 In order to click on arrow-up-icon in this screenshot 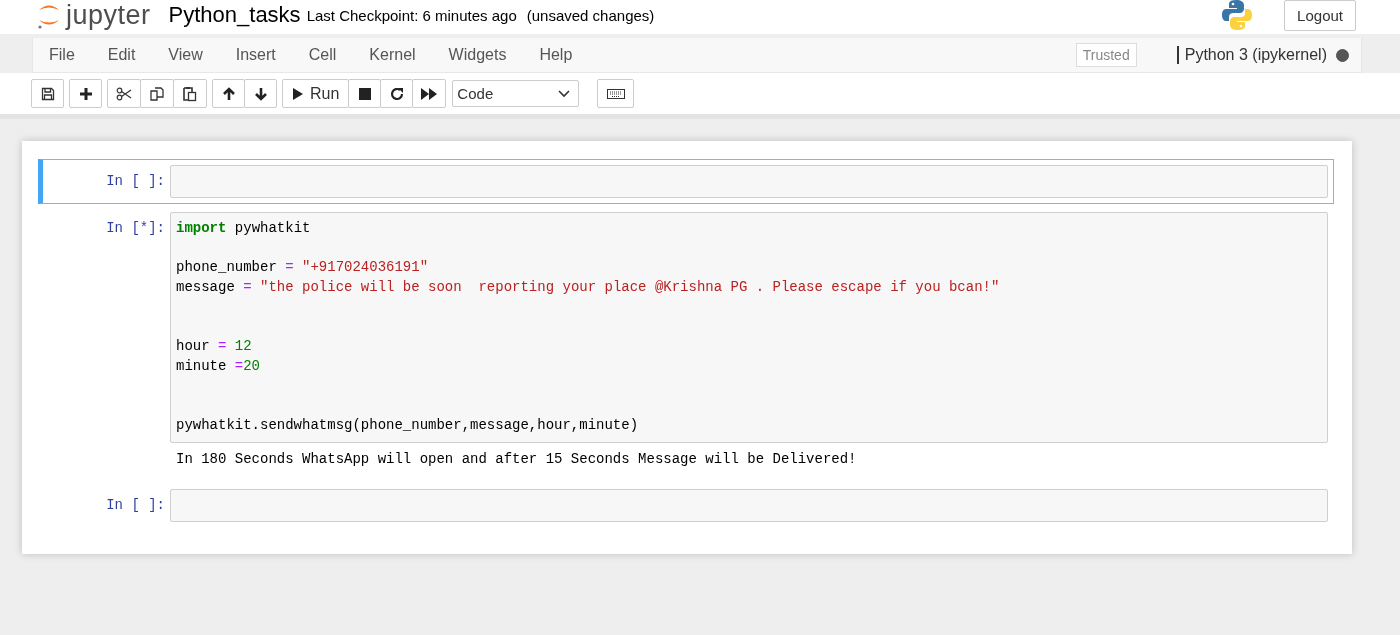, I will do `click(228, 93)`.